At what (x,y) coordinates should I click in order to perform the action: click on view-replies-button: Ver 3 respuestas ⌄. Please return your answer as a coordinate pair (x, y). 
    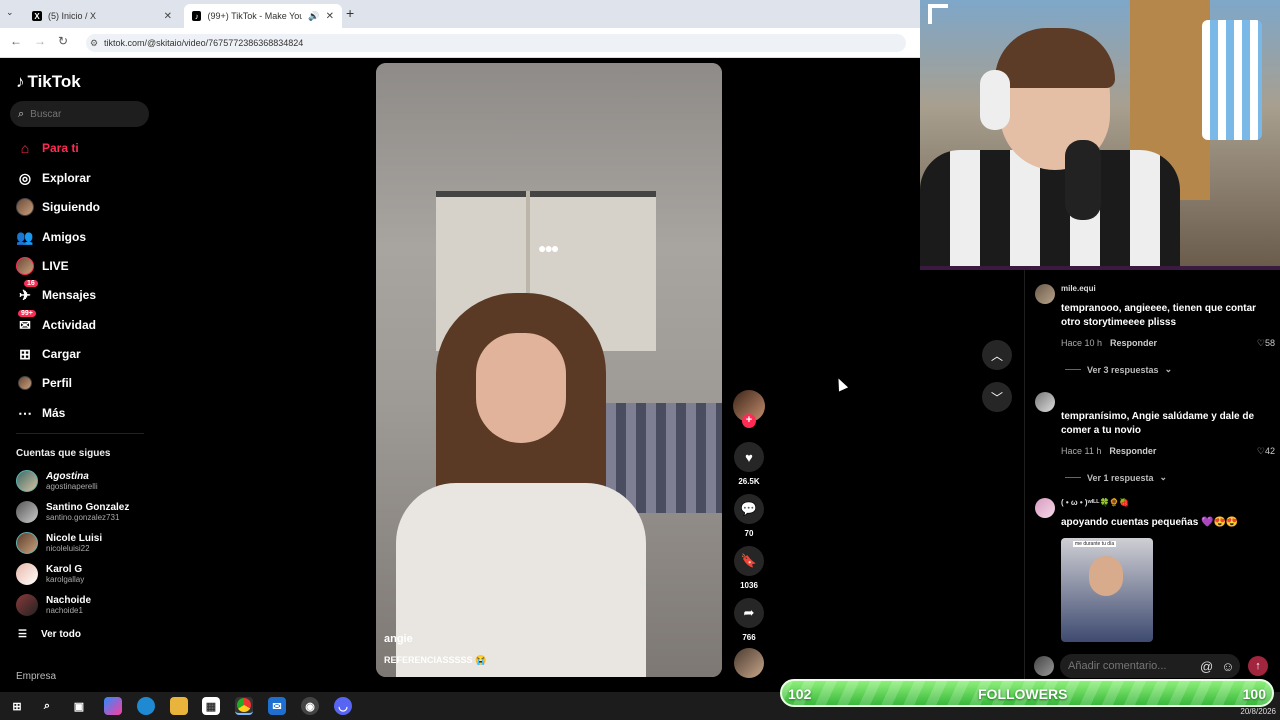
    Looking at the image, I should click on (1118, 369).